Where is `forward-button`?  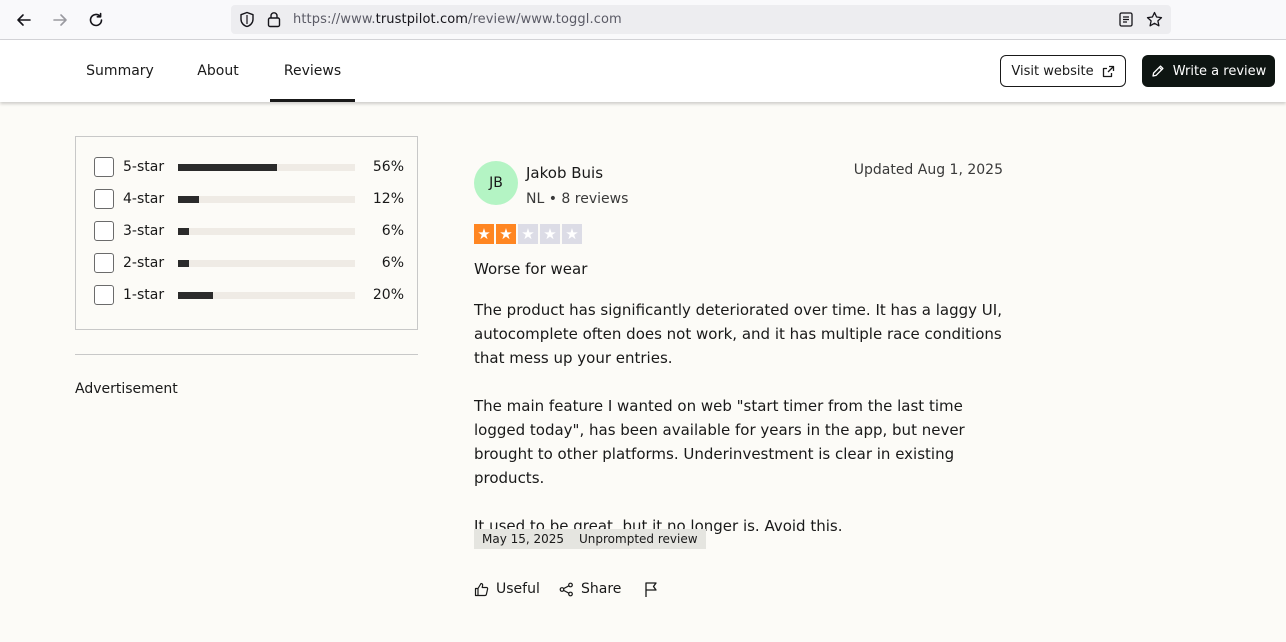 forward-button is located at coordinates (60, 20).